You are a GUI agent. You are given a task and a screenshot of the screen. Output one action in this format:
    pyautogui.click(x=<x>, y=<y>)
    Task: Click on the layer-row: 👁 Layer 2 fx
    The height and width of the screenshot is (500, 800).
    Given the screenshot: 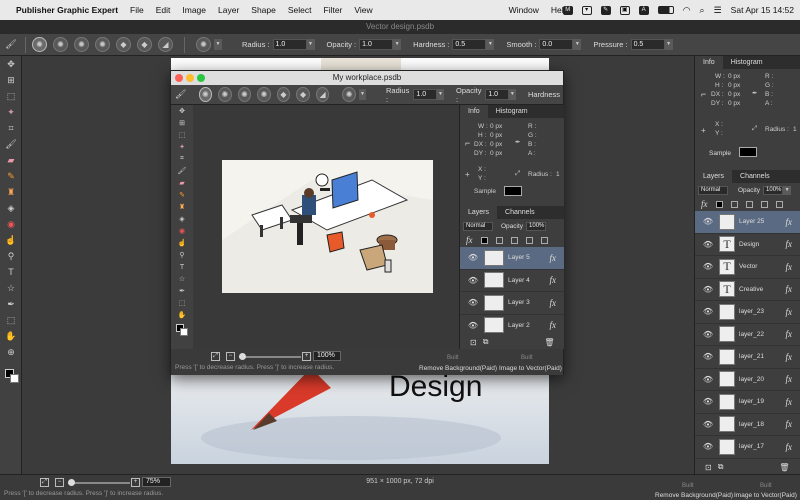 What is the action you would take?
    pyautogui.click(x=512, y=325)
    